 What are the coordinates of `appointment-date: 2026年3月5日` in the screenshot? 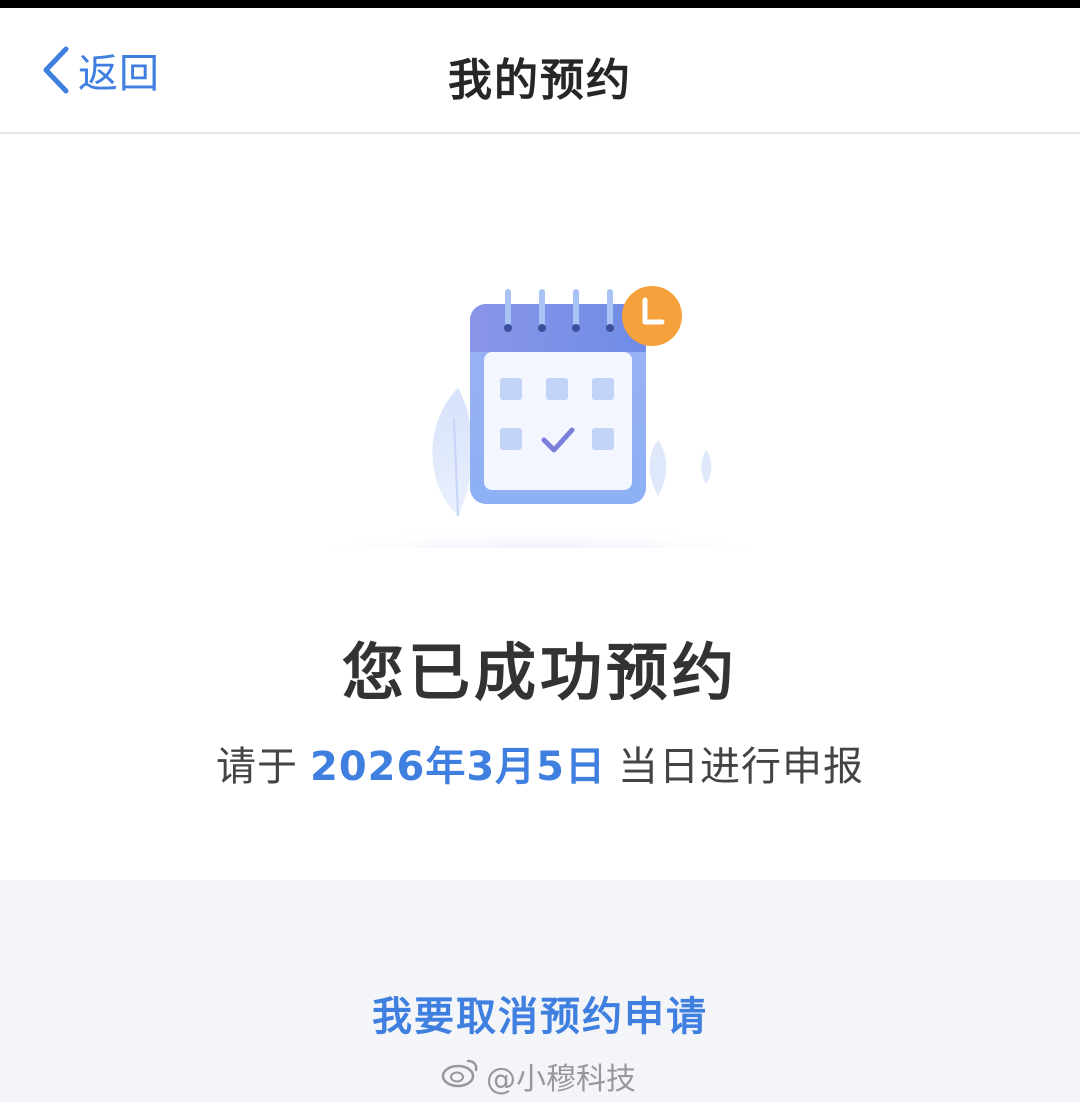 It's located at (458, 767).